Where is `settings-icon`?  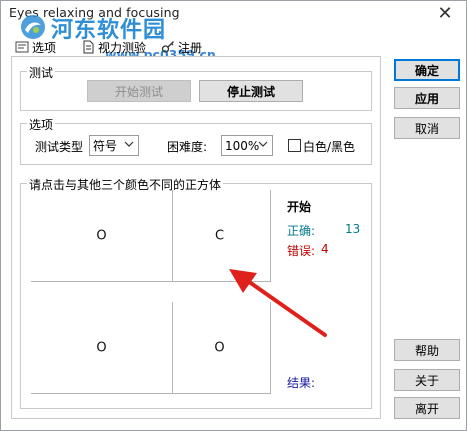 settings-icon is located at coordinates (22, 47).